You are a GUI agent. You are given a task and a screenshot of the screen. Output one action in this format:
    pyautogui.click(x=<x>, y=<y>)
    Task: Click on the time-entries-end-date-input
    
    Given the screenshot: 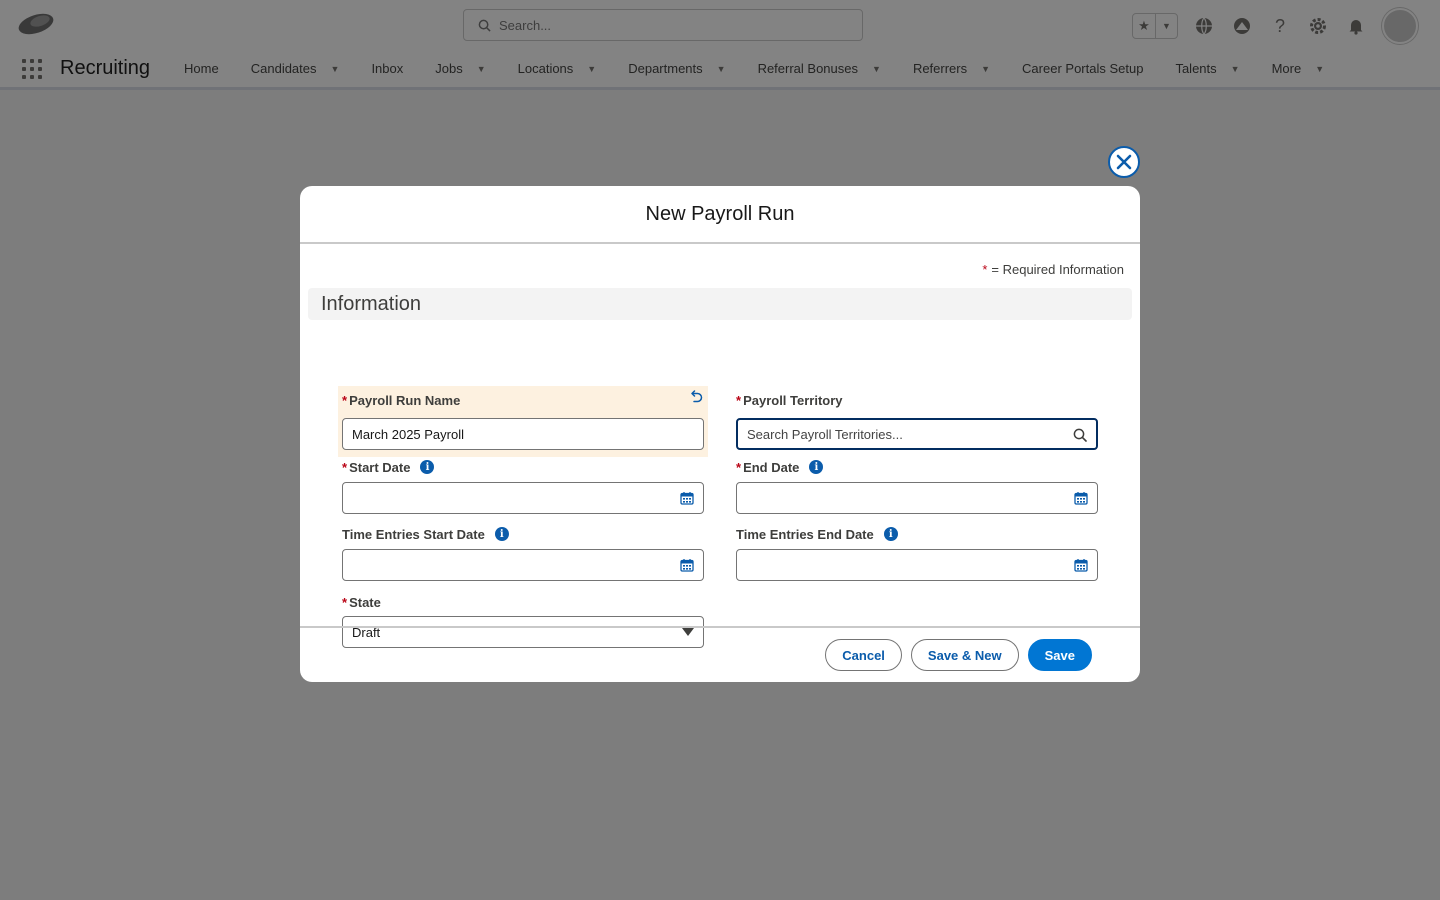 What is the action you would take?
    pyautogui.click(x=917, y=565)
    